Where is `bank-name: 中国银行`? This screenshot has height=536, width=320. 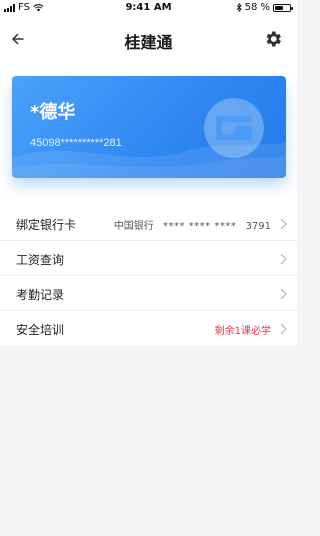
bank-name: 中国银行 is located at coordinates (133, 226).